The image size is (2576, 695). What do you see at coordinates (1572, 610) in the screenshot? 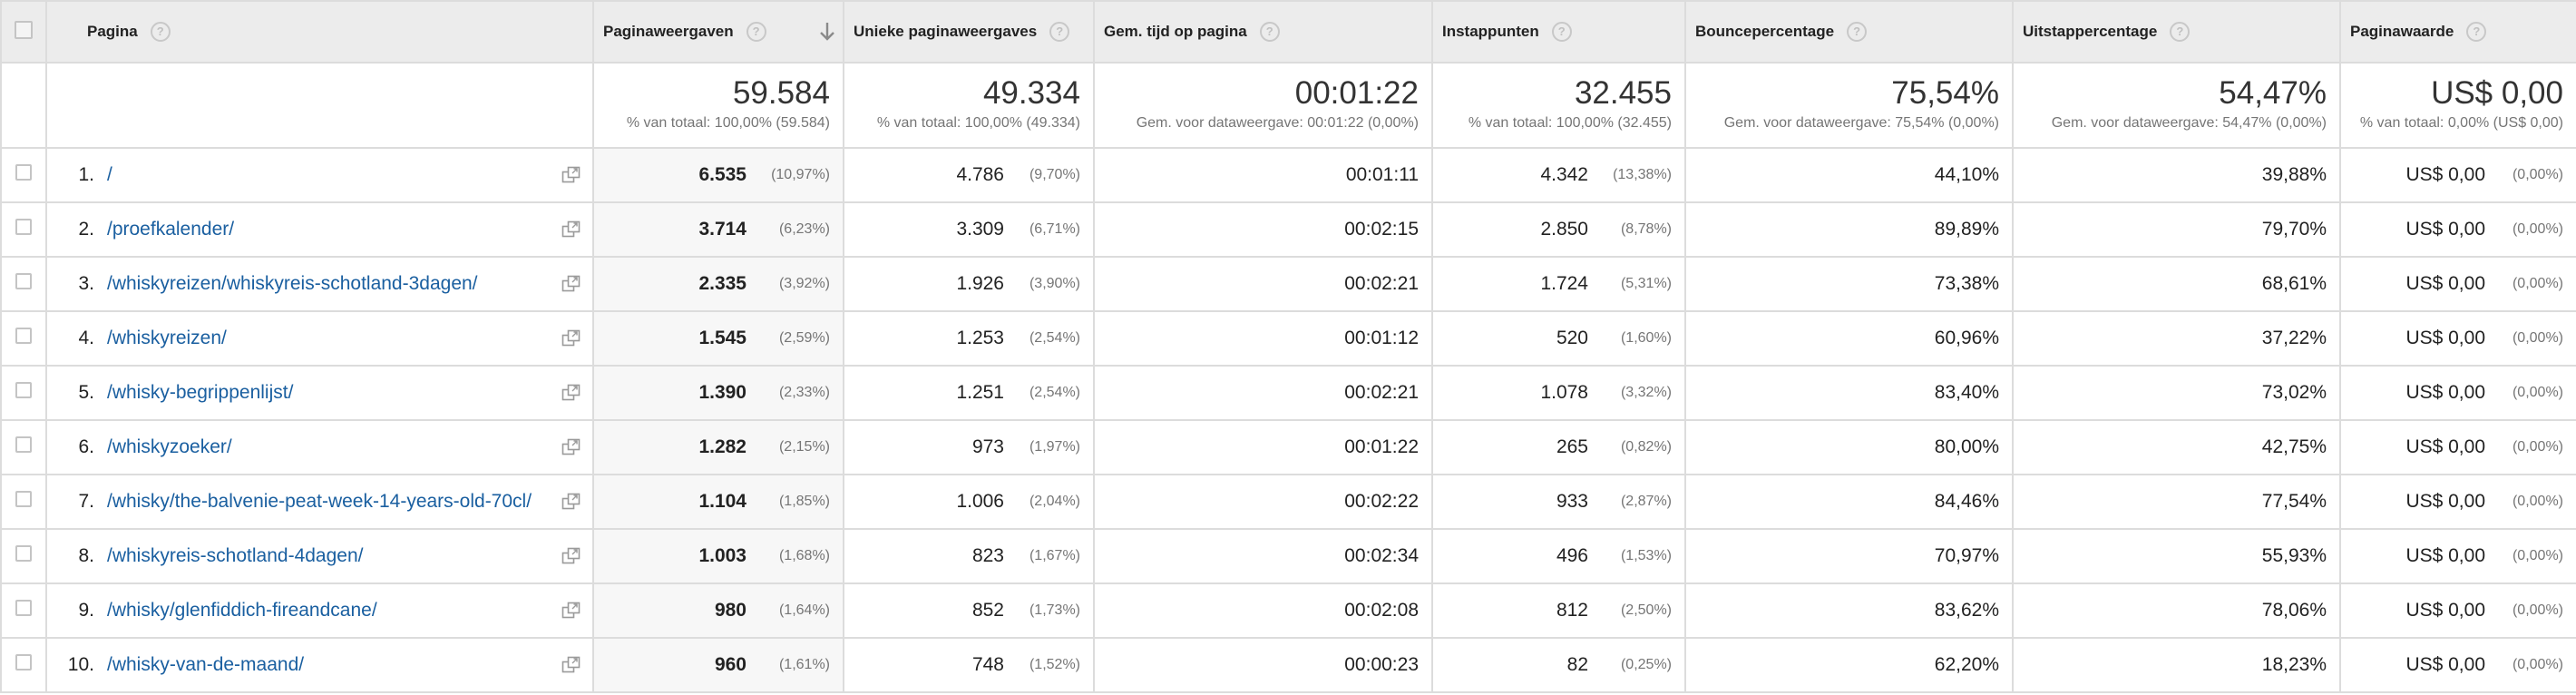
I see `instap-value: 812` at bounding box center [1572, 610].